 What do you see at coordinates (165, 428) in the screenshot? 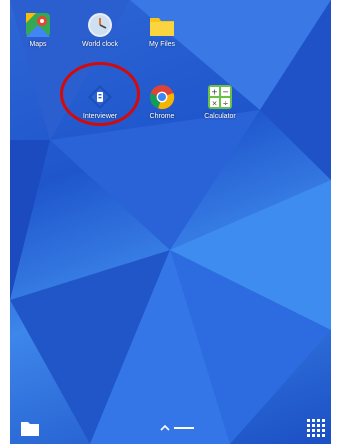
I see `chevron-up-icon` at bounding box center [165, 428].